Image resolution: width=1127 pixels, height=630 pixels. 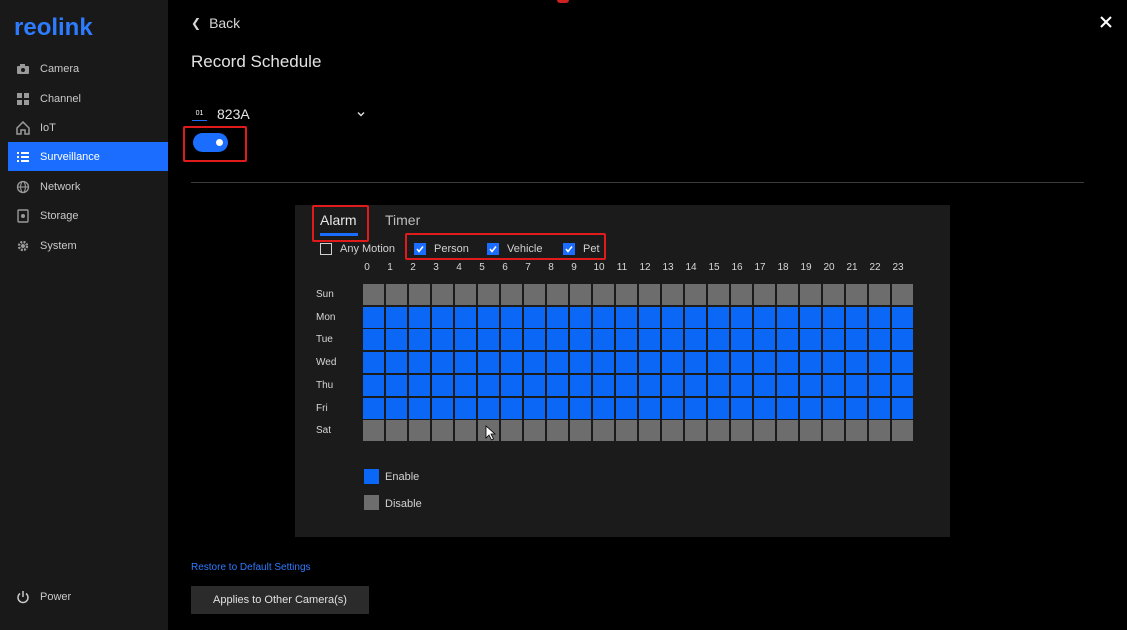 I want to click on vehicle-checkbox, so click(x=493, y=249).